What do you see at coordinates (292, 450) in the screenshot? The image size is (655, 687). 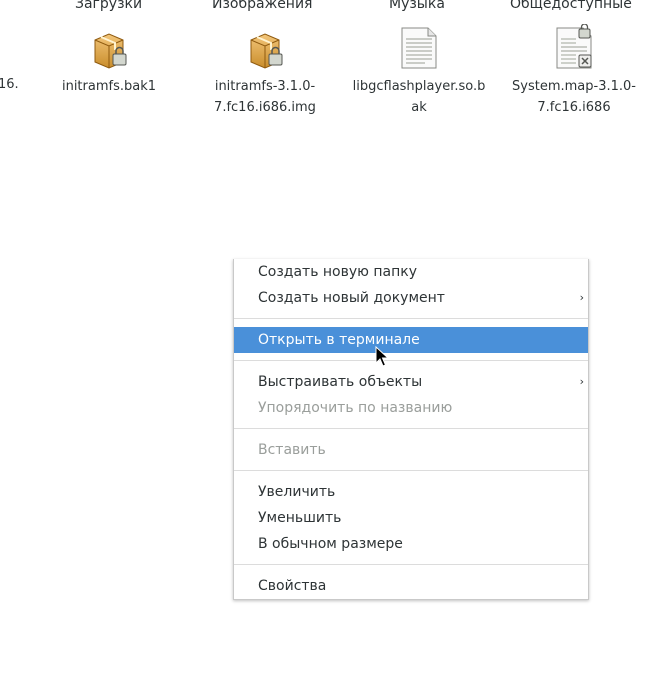 I see `menu-item-label: Вставить` at bounding box center [292, 450].